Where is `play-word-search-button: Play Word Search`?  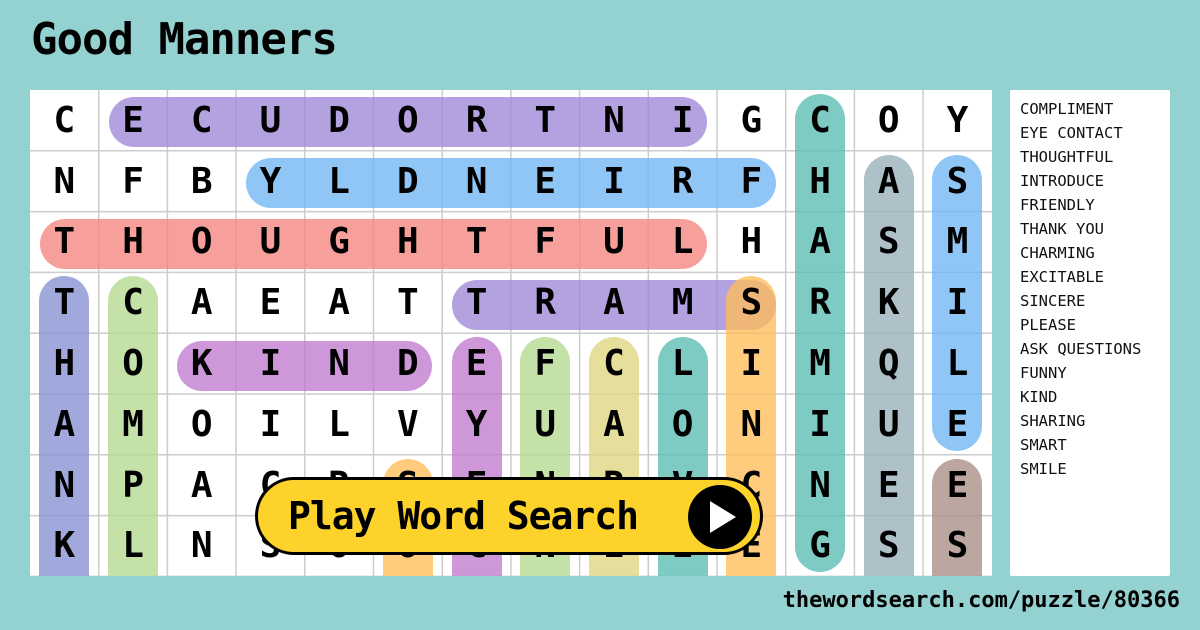
play-word-search-button: Play Word Search is located at coordinates (509, 516).